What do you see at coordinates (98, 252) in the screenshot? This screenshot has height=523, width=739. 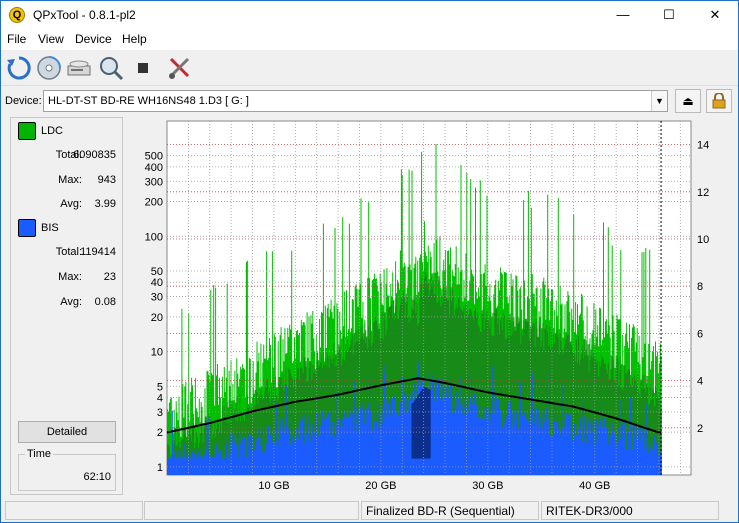 I see `bis-total-value: 119414` at bounding box center [98, 252].